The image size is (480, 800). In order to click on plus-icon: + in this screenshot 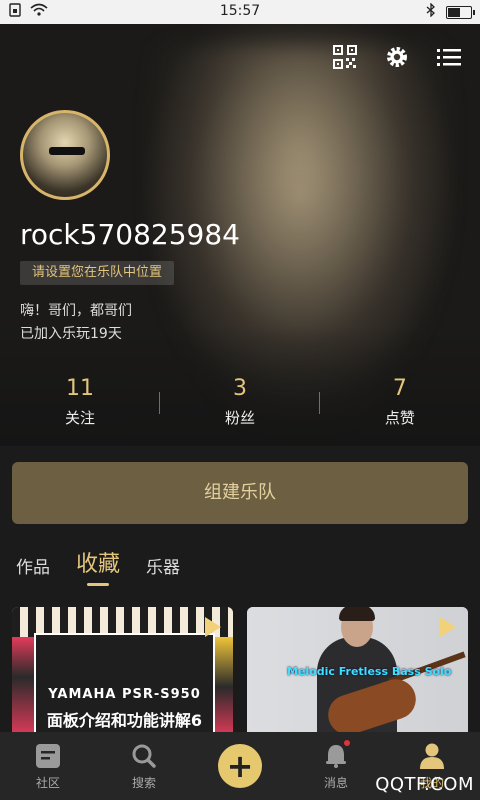, I will do `click(240, 766)`.